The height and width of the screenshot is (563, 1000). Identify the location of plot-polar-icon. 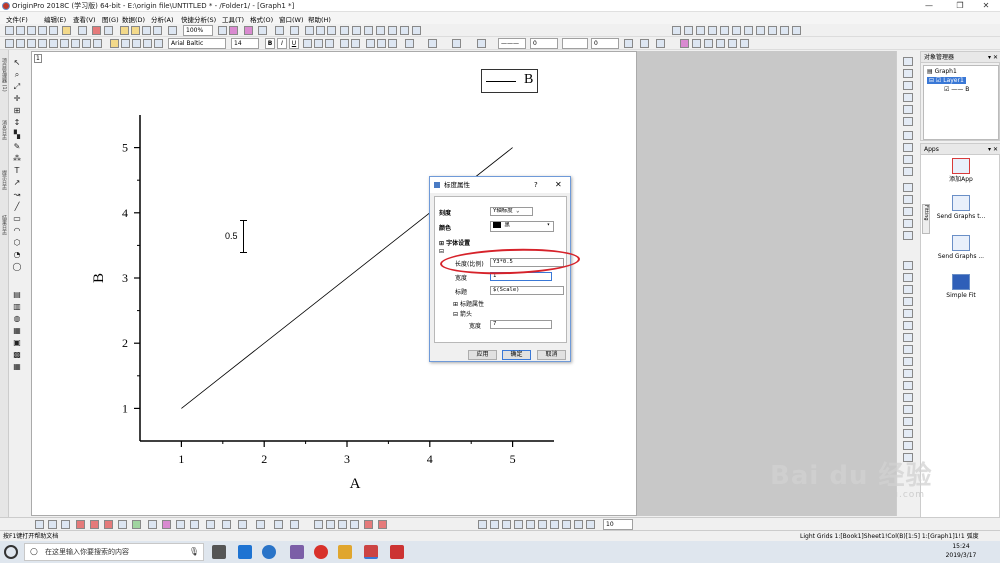
(152, 524).